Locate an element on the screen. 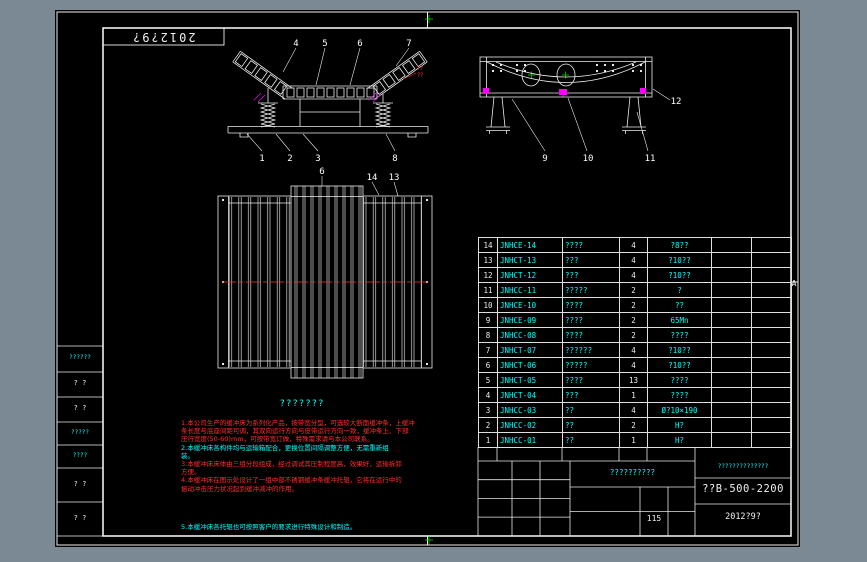  leg-left is located at coordinates (498, 115).